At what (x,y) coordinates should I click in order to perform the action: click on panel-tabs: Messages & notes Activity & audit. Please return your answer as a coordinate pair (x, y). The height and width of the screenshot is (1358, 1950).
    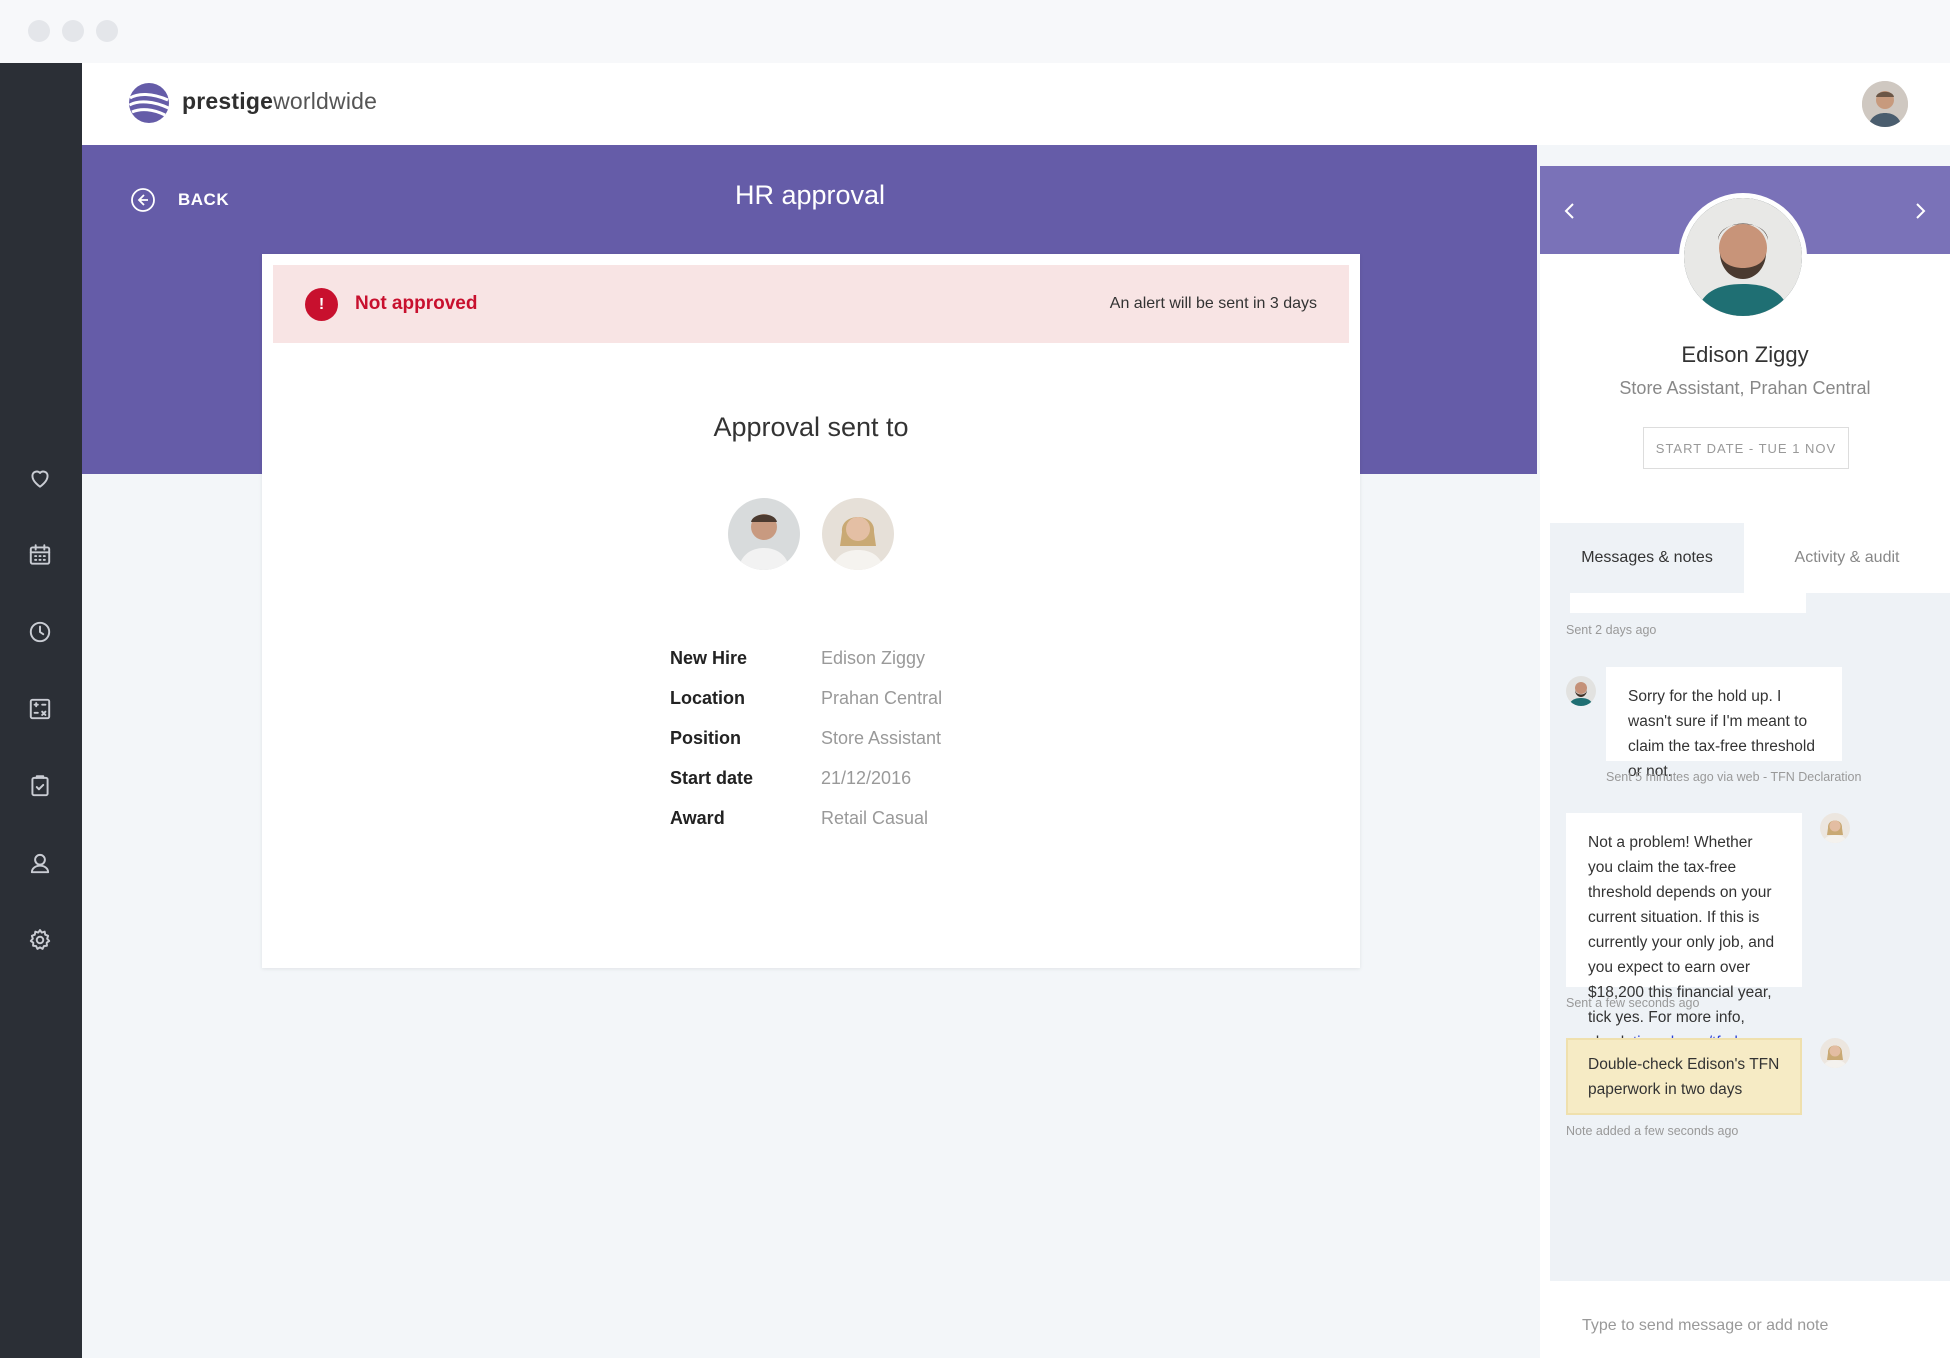
    Looking at the image, I should click on (1750, 558).